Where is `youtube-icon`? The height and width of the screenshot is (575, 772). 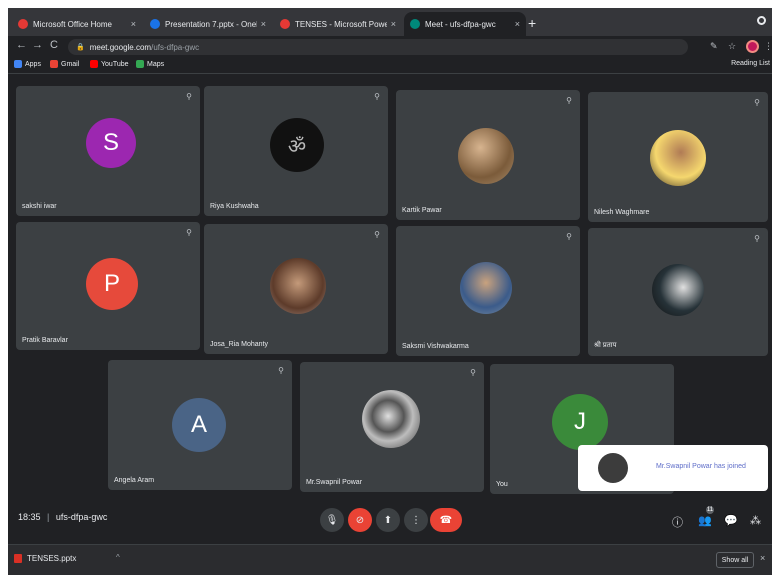 youtube-icon is located at coordinates (94, 64).